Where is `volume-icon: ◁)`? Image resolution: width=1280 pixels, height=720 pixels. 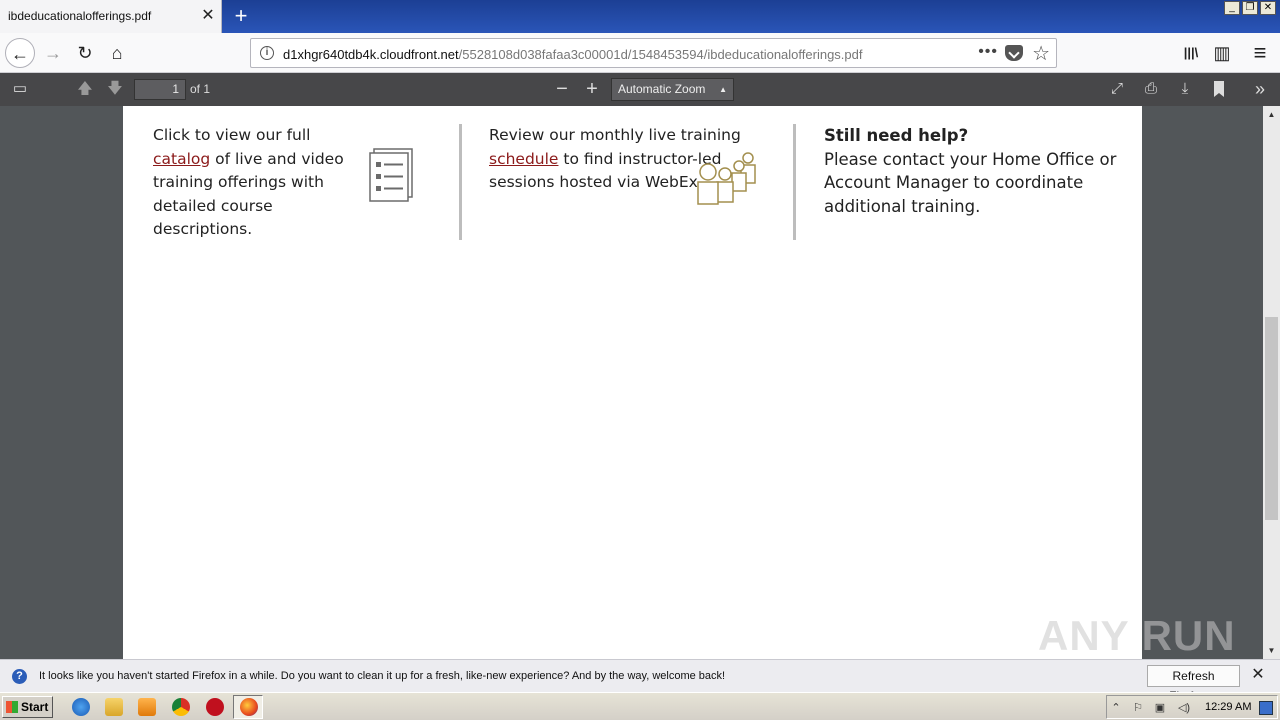 volume-icon: ◁) is located at coordinates (1184, 708).